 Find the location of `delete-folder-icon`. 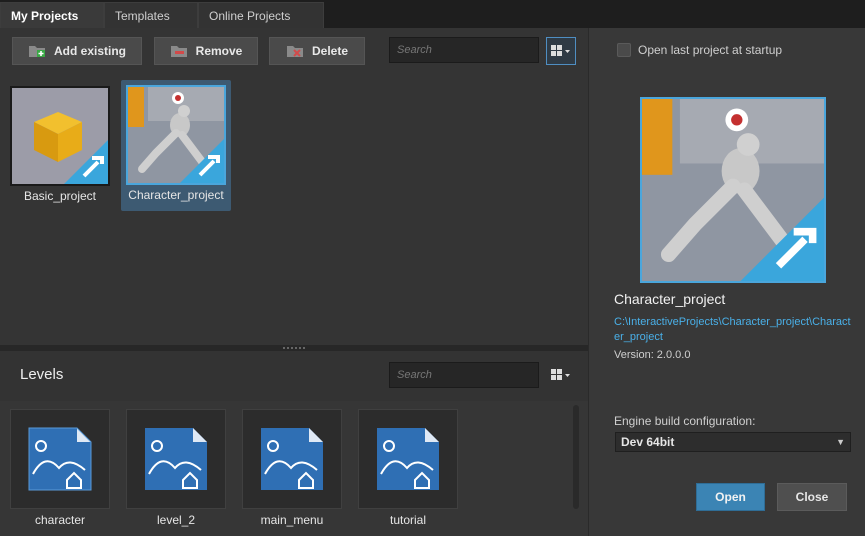

delete-folder-icon is located at coordinates (294, 51).